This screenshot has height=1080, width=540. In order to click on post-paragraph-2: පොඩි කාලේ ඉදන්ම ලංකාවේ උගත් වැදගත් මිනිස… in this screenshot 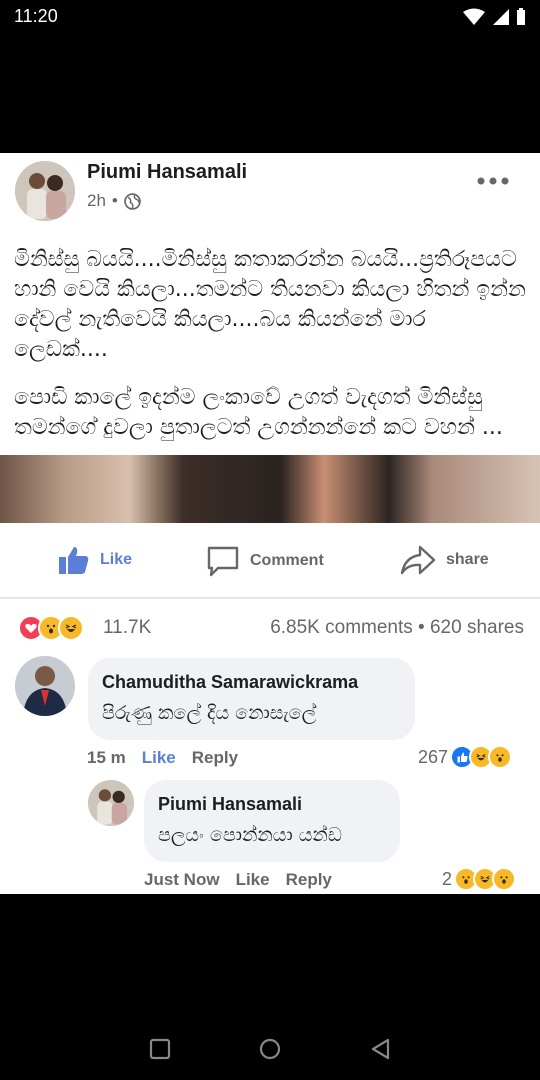, I will do `click(258, 412)`.